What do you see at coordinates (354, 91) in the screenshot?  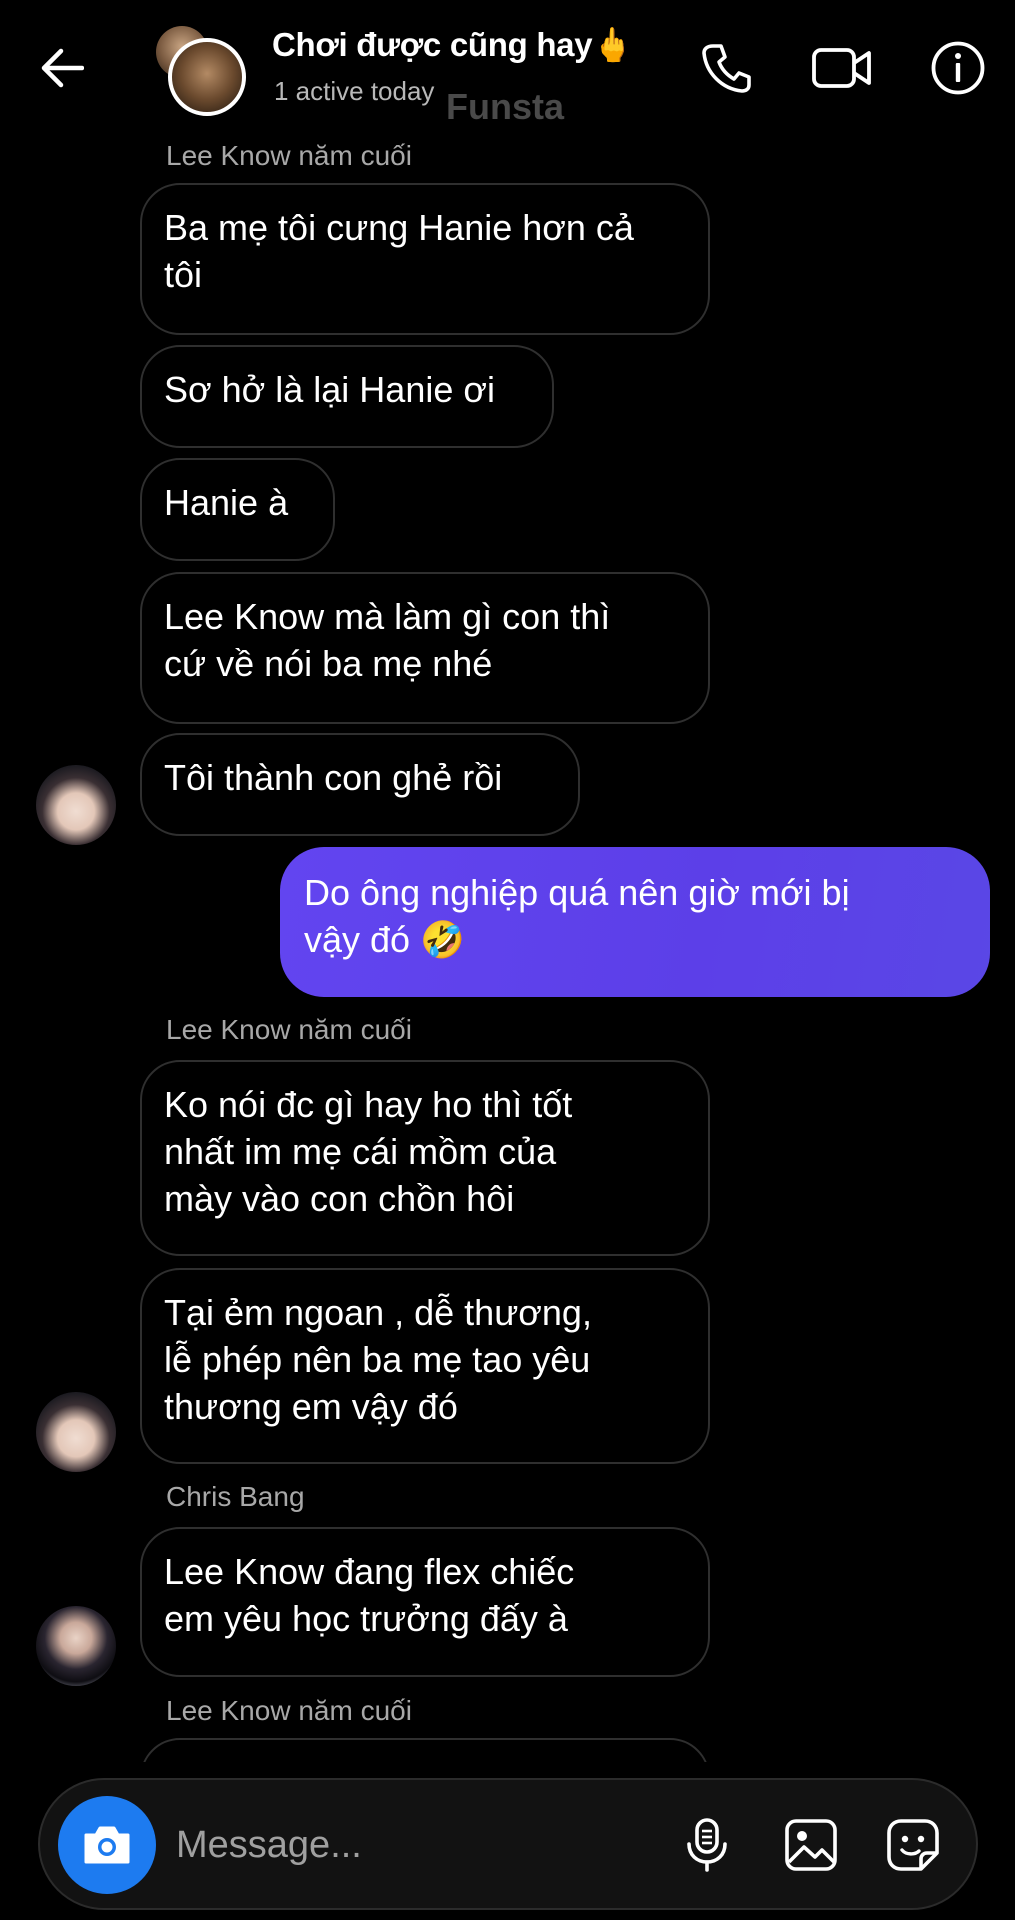 I see `active-status: 1 active today` at bounding box center [354, 91].